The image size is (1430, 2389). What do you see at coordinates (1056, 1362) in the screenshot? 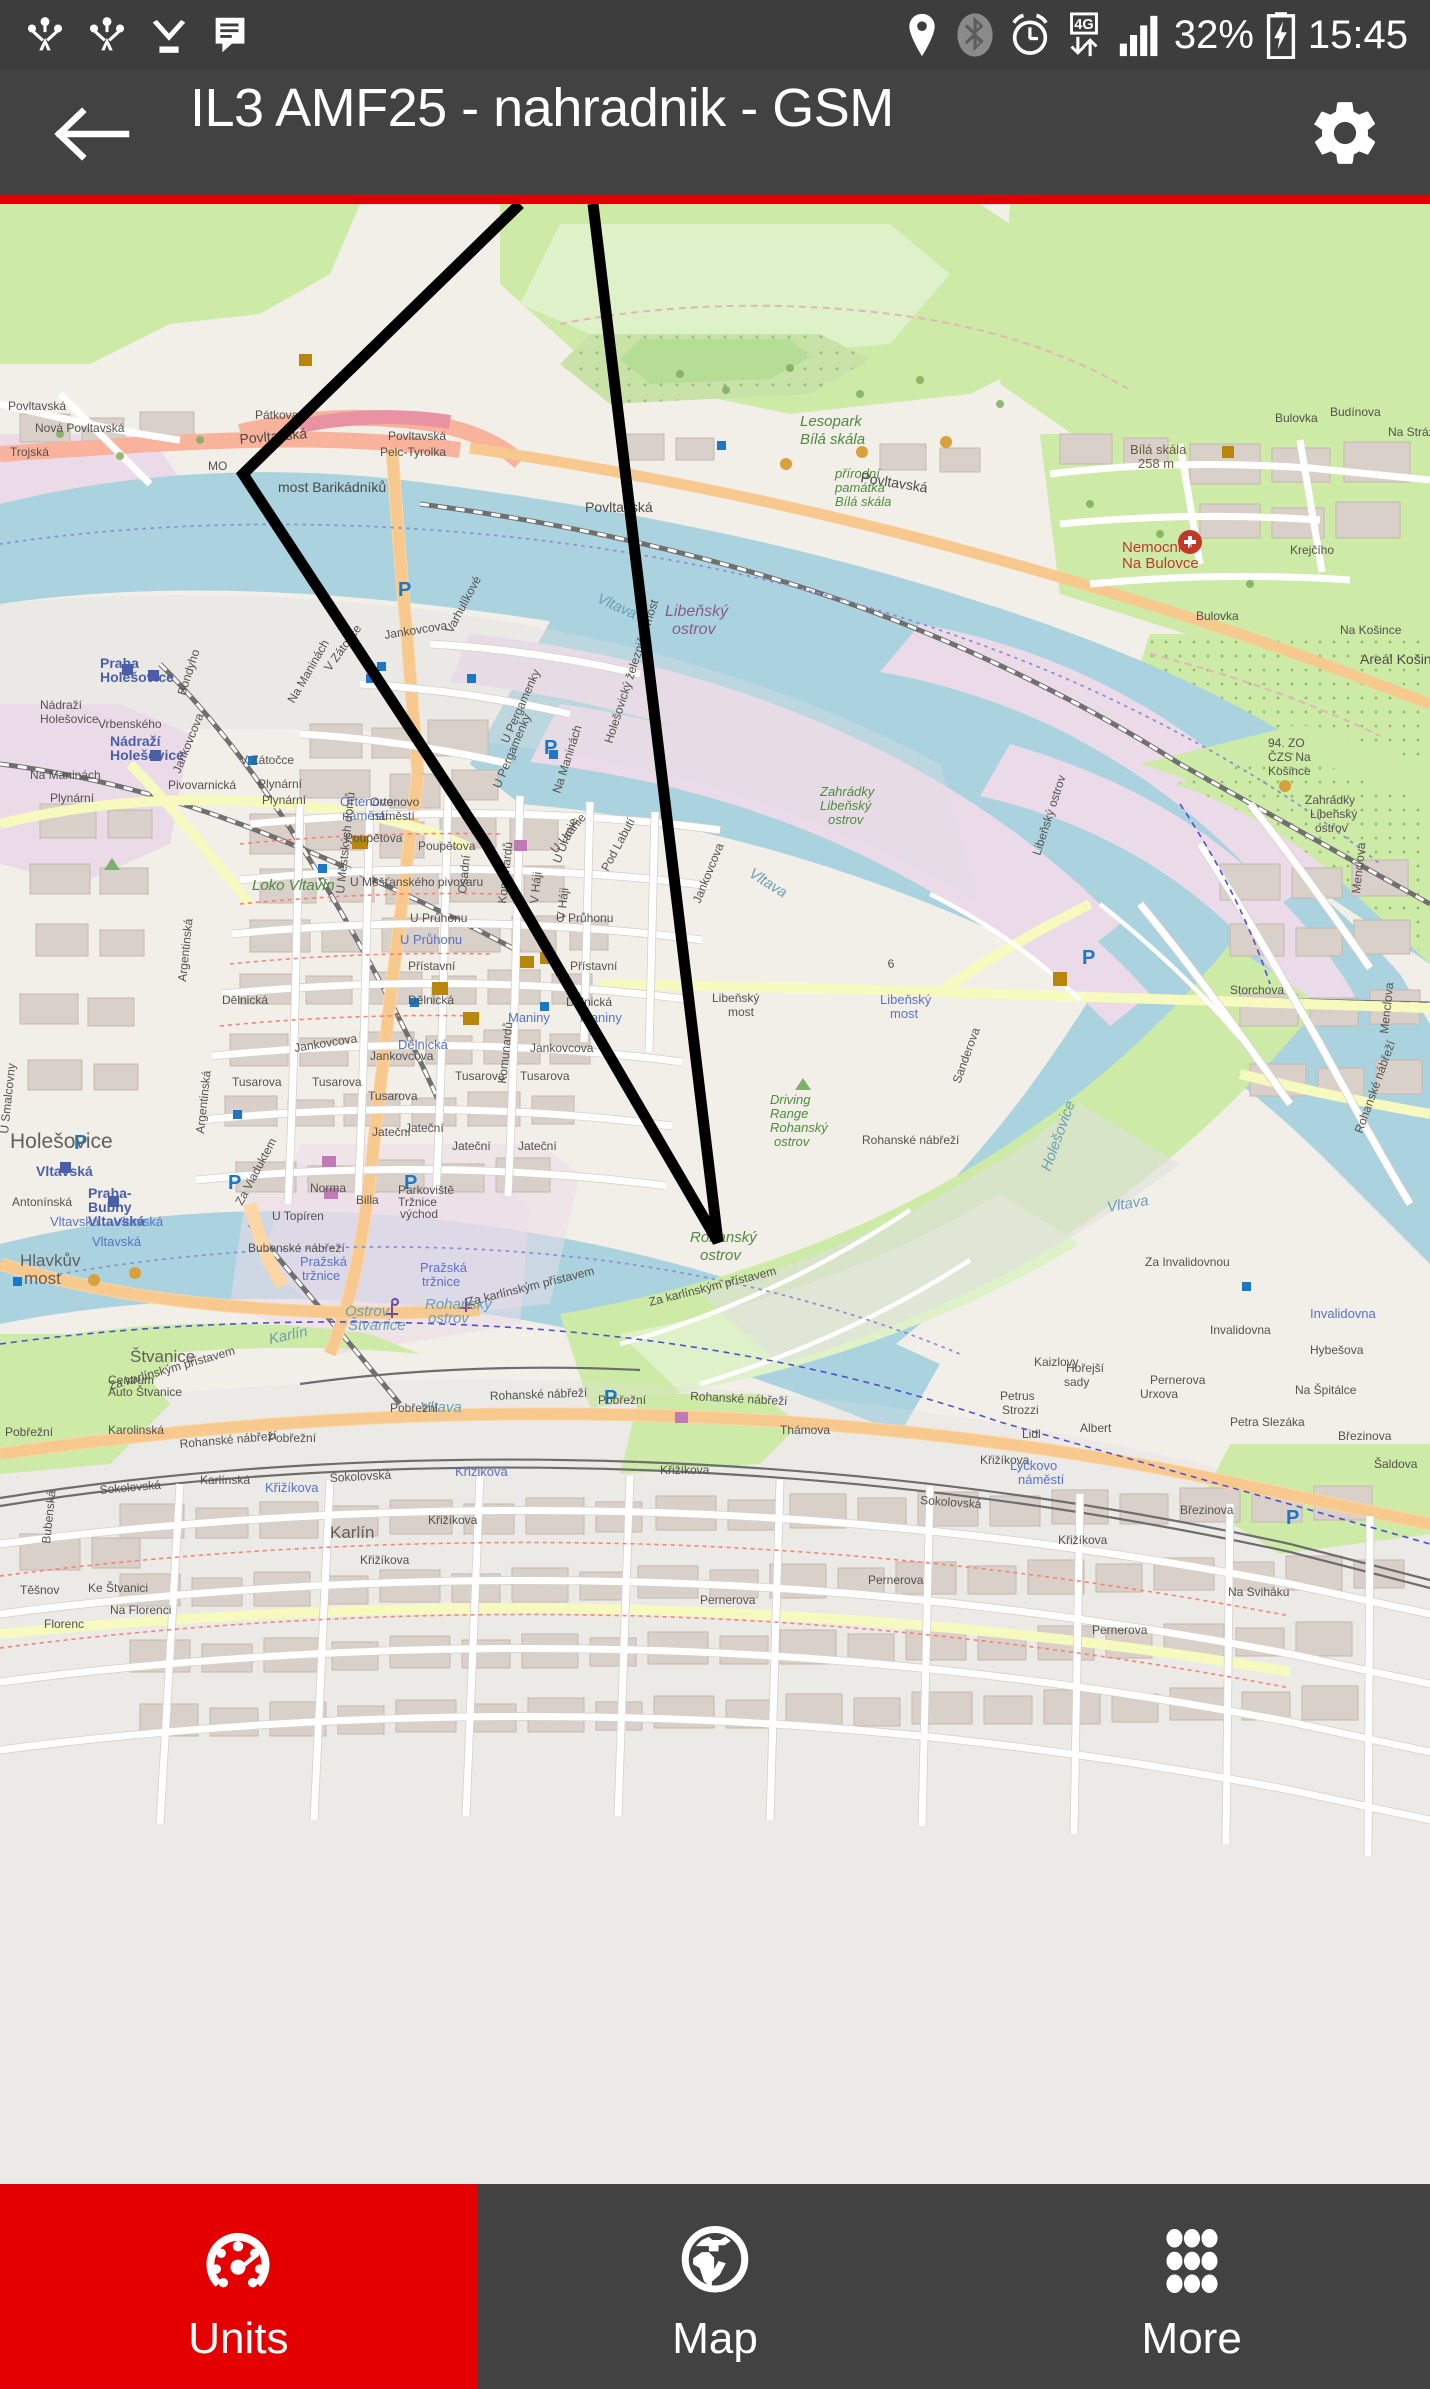
I see `svg-text: Kaizlovy` at bounding box center [1056, 1362].